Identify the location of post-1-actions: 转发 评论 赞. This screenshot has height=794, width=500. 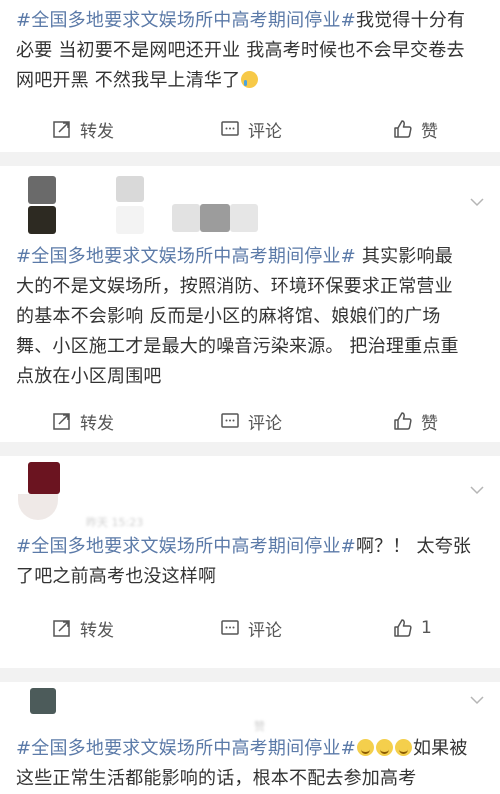
(250, 129).